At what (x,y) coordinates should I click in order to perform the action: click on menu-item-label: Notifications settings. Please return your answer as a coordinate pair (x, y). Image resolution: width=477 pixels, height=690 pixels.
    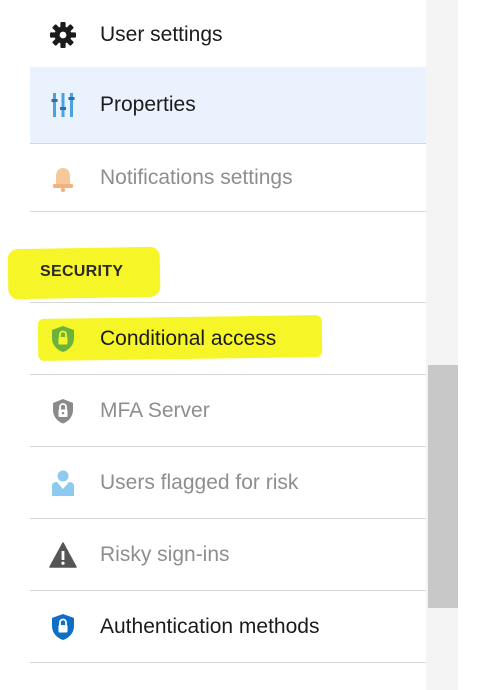
    Looking at the image, I should click on (196, 177).